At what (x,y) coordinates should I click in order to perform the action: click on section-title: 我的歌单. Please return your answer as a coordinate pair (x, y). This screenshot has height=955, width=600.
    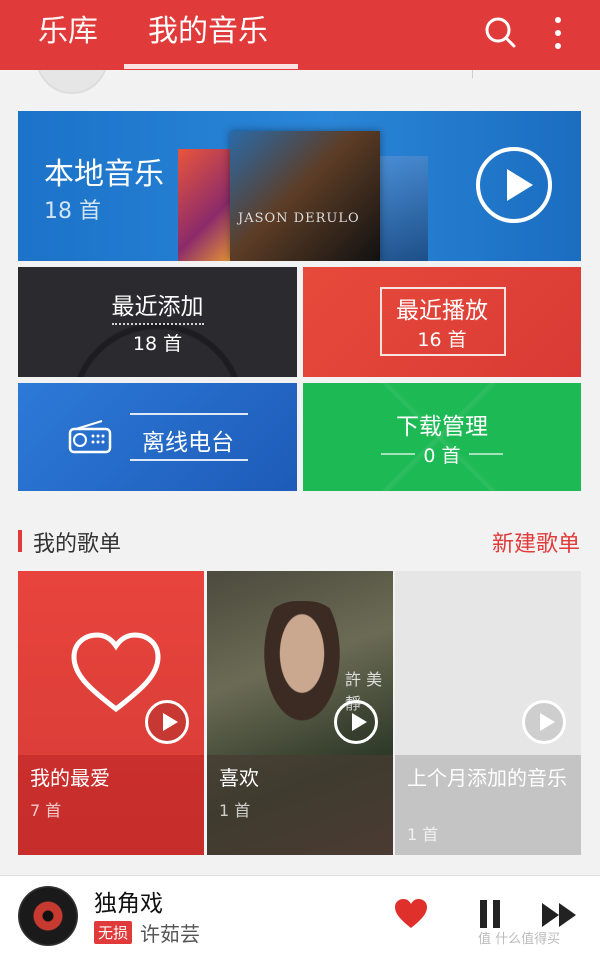
    Looking at the image, I should click on (77, 544).